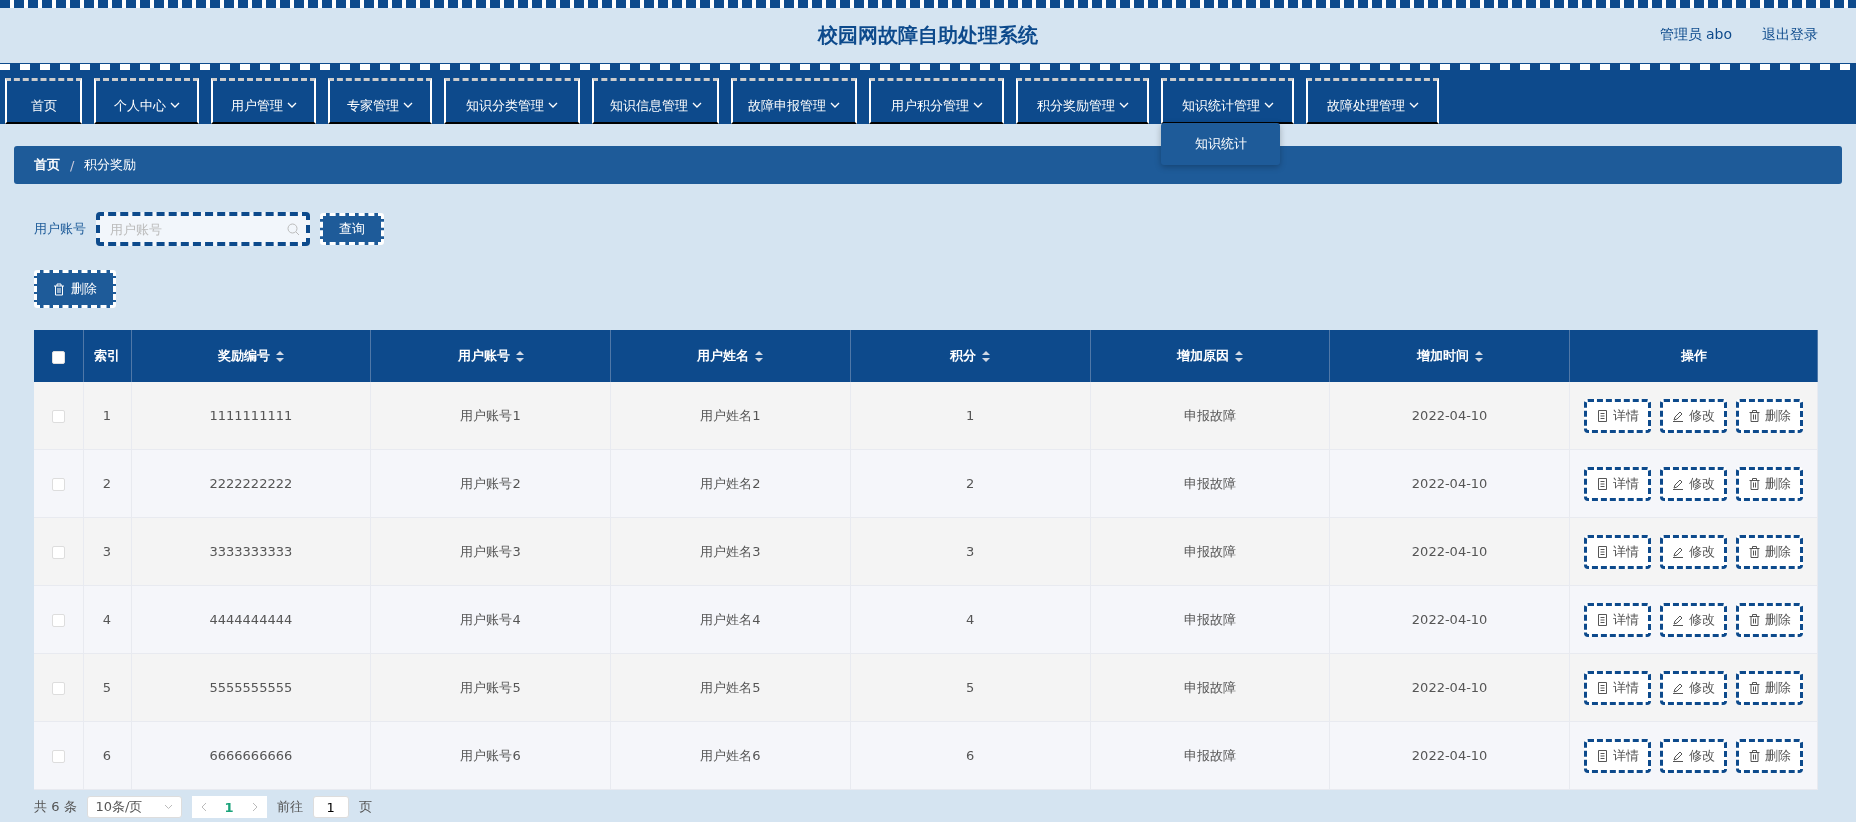 The width and height of the screenshot is (1856, 822). What do you see at coordinates (794, 101) in the screenshot?
I see `nav-menu-item: 故障申报管理` at bounding box center [794, 101].